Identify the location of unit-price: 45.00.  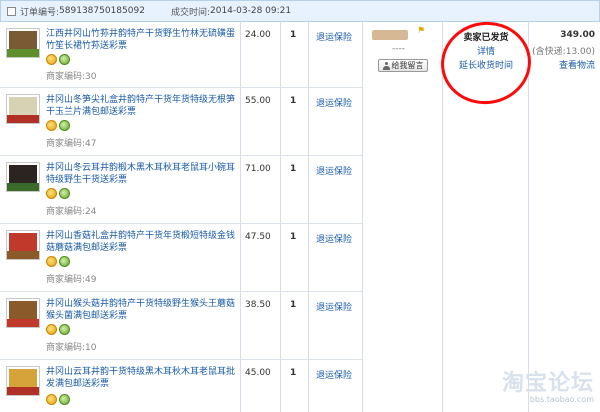
(258, 373).